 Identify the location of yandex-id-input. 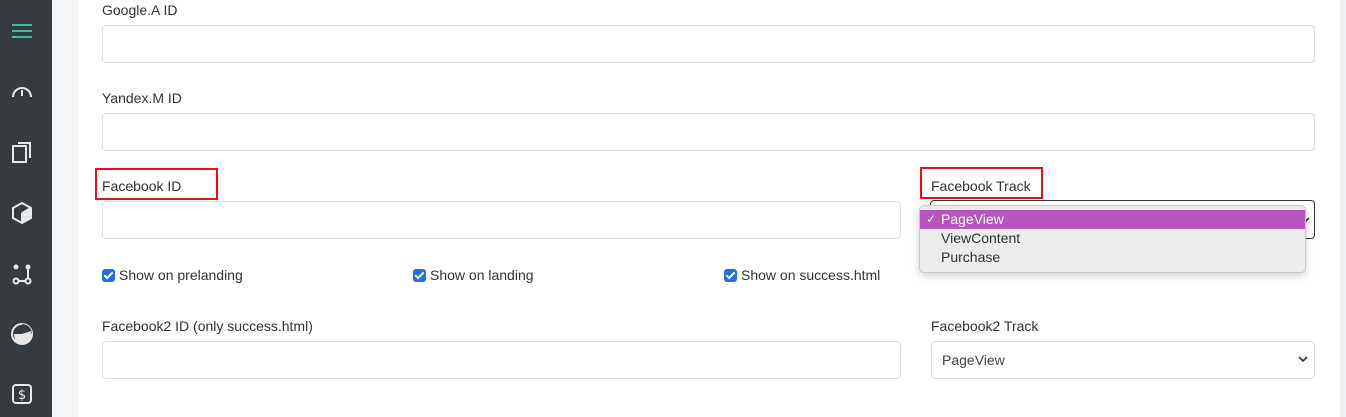
(708, 132).